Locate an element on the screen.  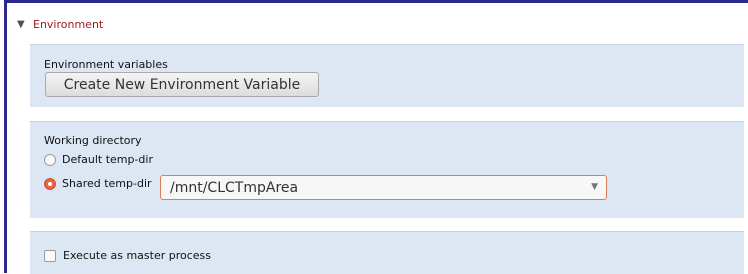
environment-header: ▼ Environment is located at coordinates (60, 24).